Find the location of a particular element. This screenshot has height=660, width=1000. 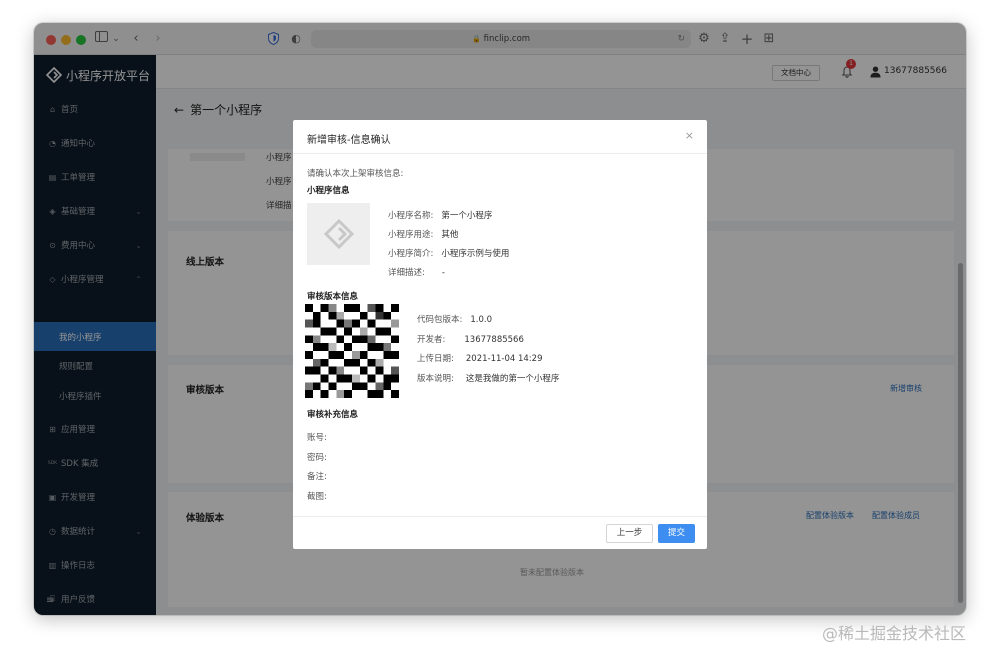

app-info-heading: 小程序信息 is located at coordinates (328, 191).